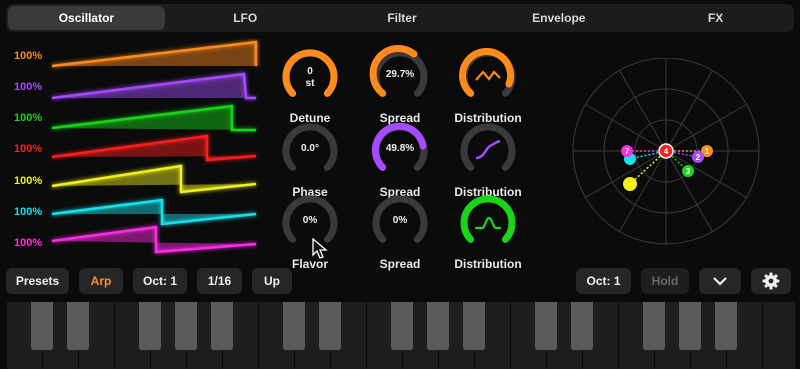 The width and height of the screenshot is (800, 369). I want to click on gear-icon, so click(771, 281).